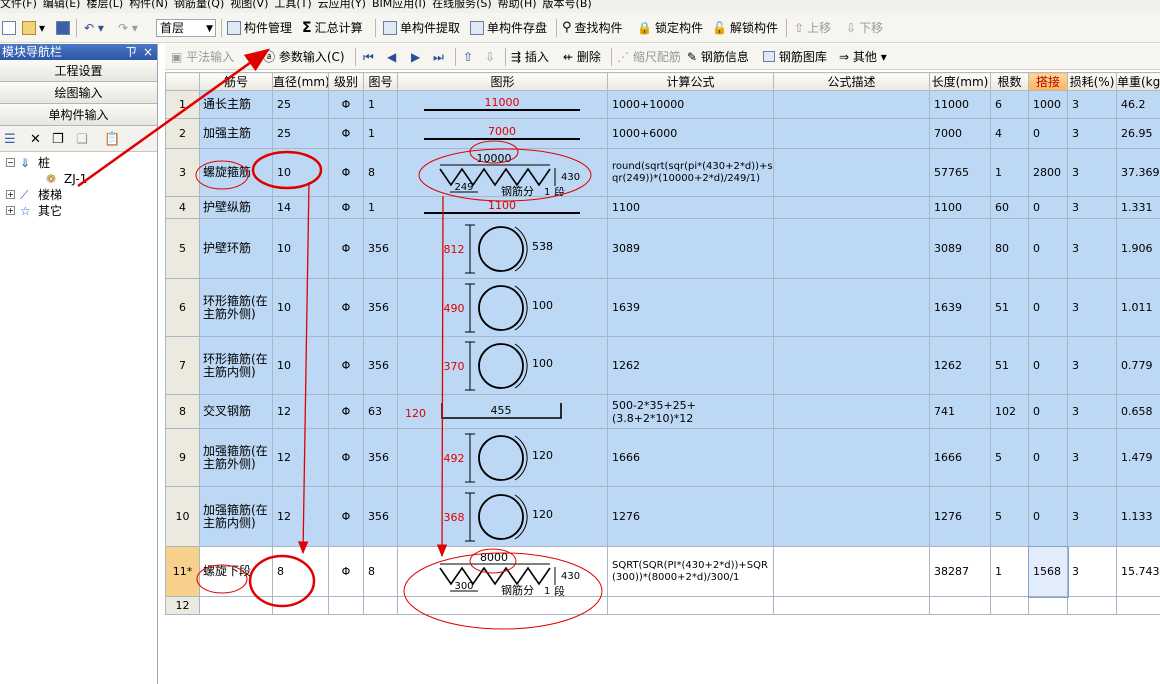 This screenshot has height=684, width=1160. Describe the element at coordinates (502, 207) in the screenshot. I see `shape-cell: 1100` at that location.